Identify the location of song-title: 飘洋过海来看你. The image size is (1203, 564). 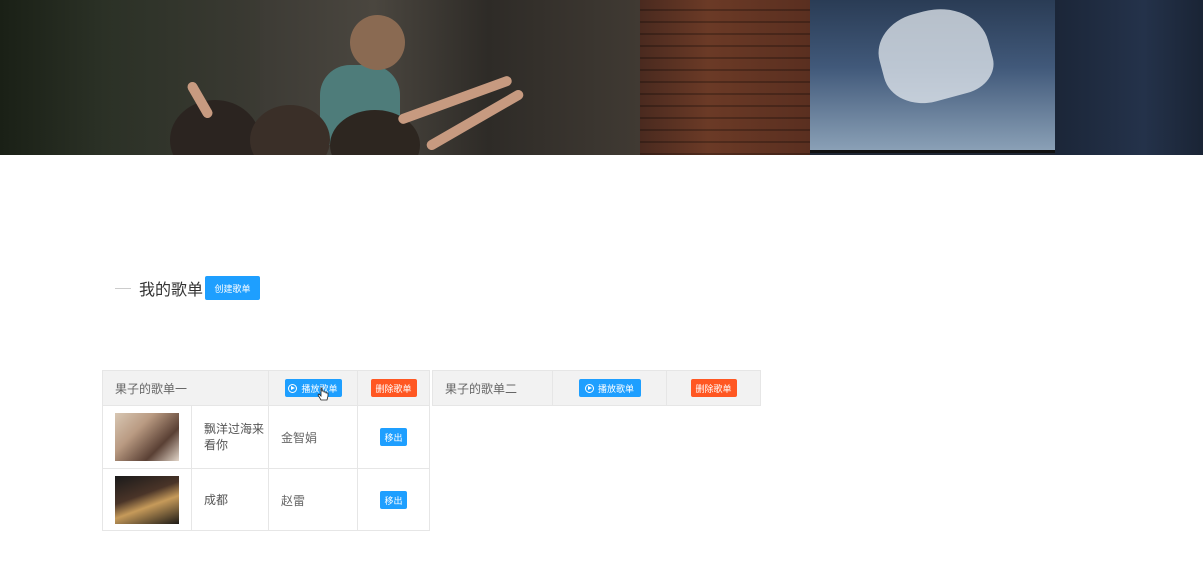
(230, 437).